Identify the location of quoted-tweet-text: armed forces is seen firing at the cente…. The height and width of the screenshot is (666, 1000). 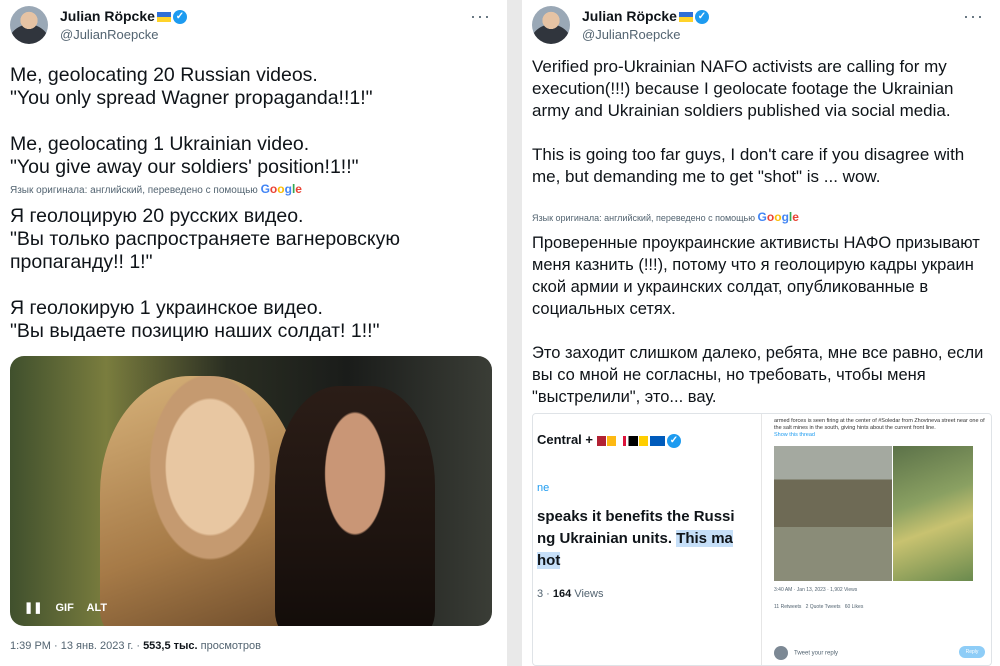
(879, 424).